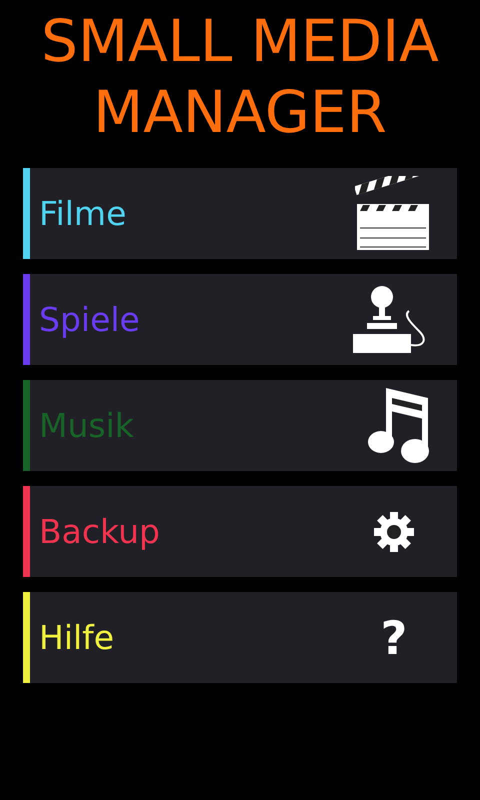 The width and height of the screenshot is (480, 800). I want to click on menu-item: Hilfe ?, so click(240, 637).